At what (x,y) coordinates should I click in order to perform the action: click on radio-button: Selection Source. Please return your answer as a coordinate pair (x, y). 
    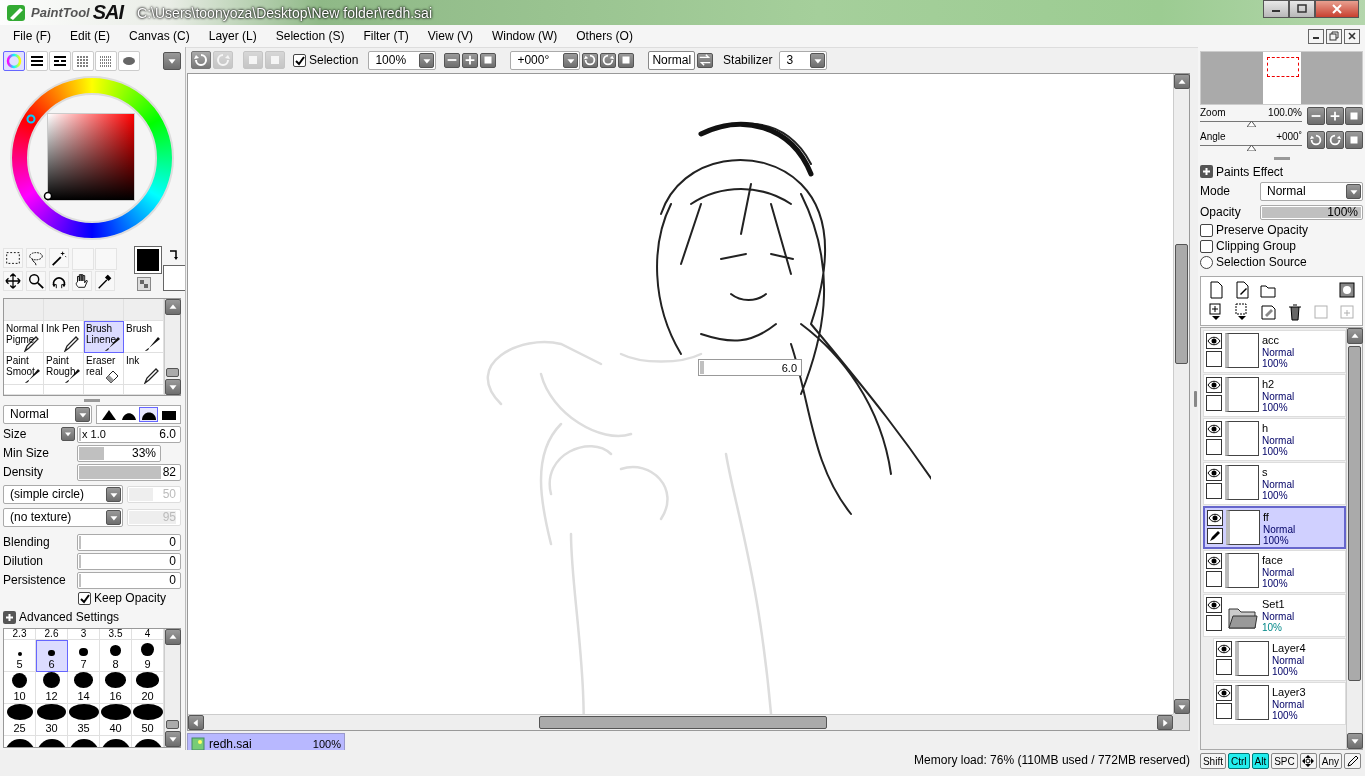
    Looking at the image, I should click on (1281, 262).